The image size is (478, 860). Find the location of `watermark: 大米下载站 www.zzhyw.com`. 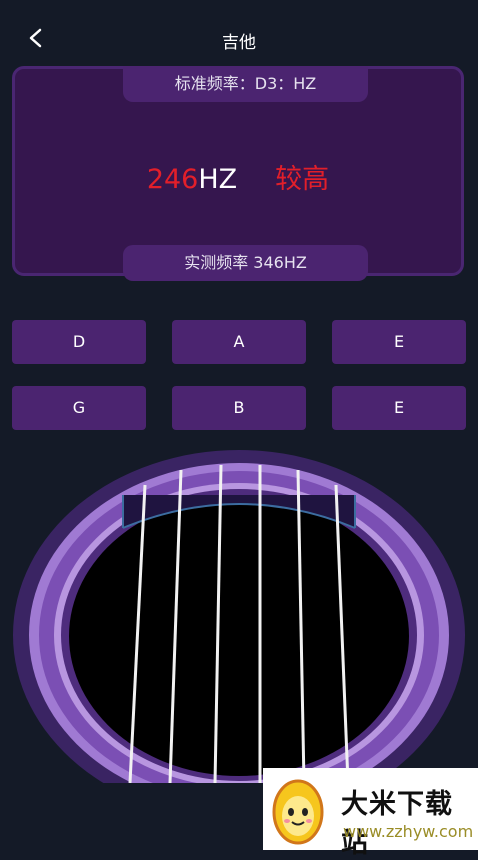

watermark: 大米下载站 www.zzhyw.com is located at coordinates (370, 813).